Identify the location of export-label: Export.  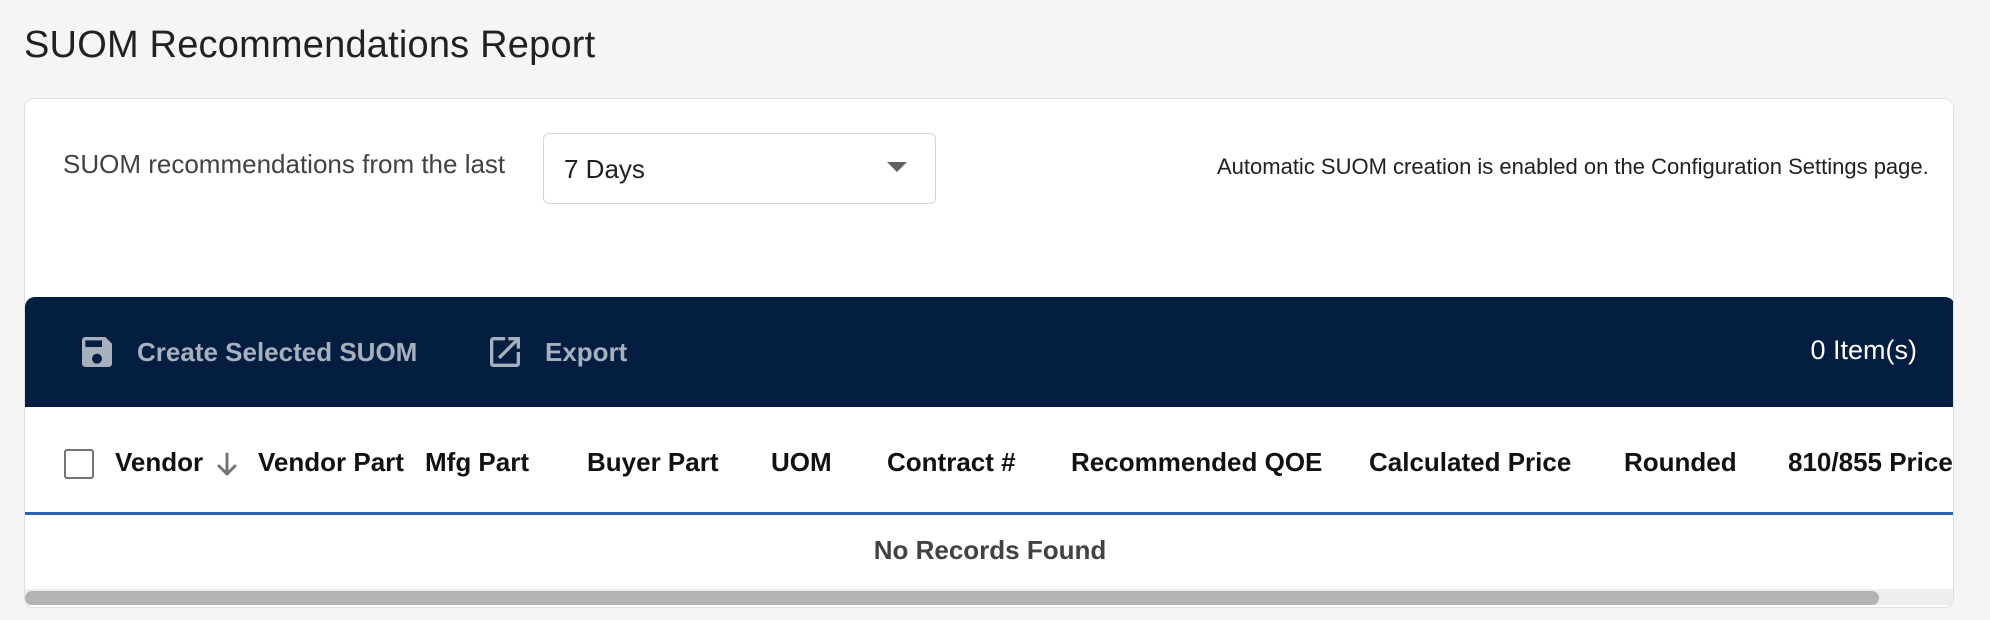
(586, 351).